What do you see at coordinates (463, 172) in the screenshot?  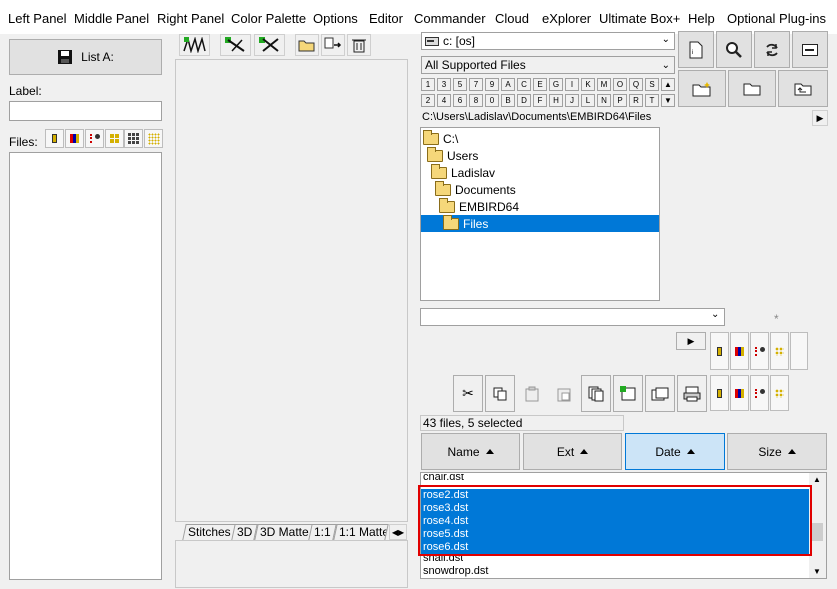 I see `tree-item-ladislav: Ladislav` at bounding box center [463, 172].